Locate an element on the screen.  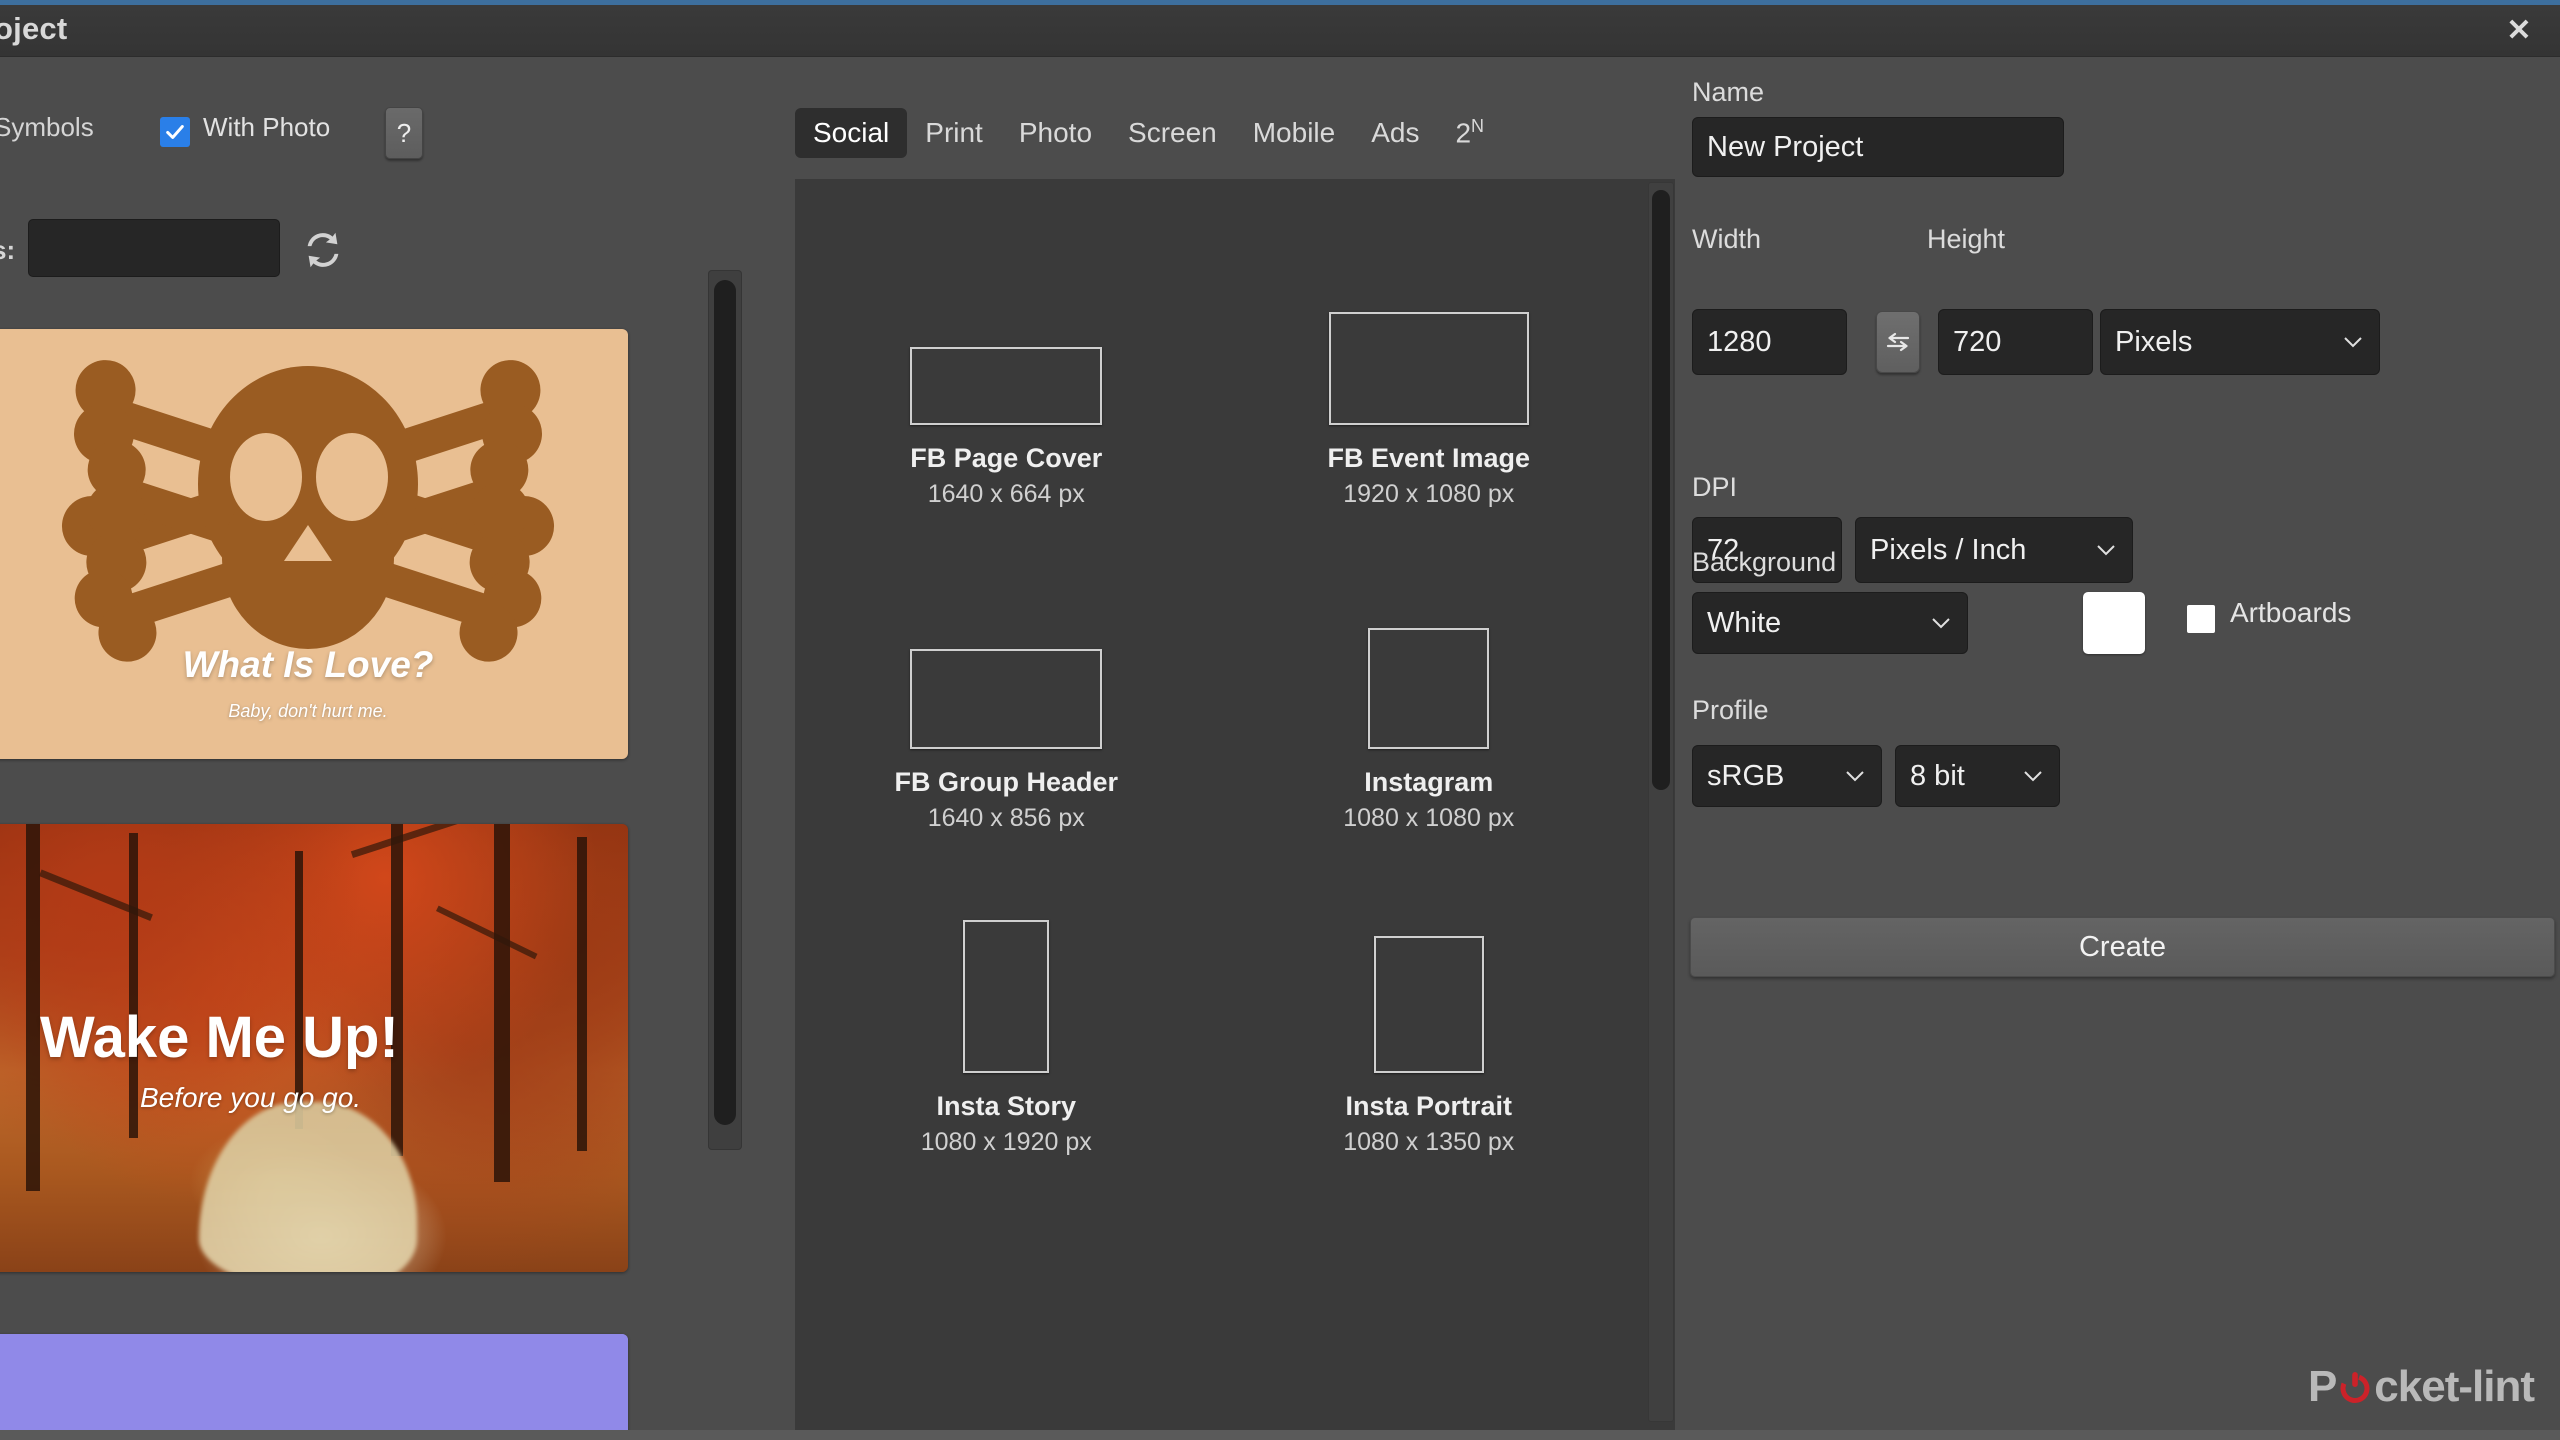
thumb-subtitle: Baby, don't hurt me. is located at coordinates (308, 711).